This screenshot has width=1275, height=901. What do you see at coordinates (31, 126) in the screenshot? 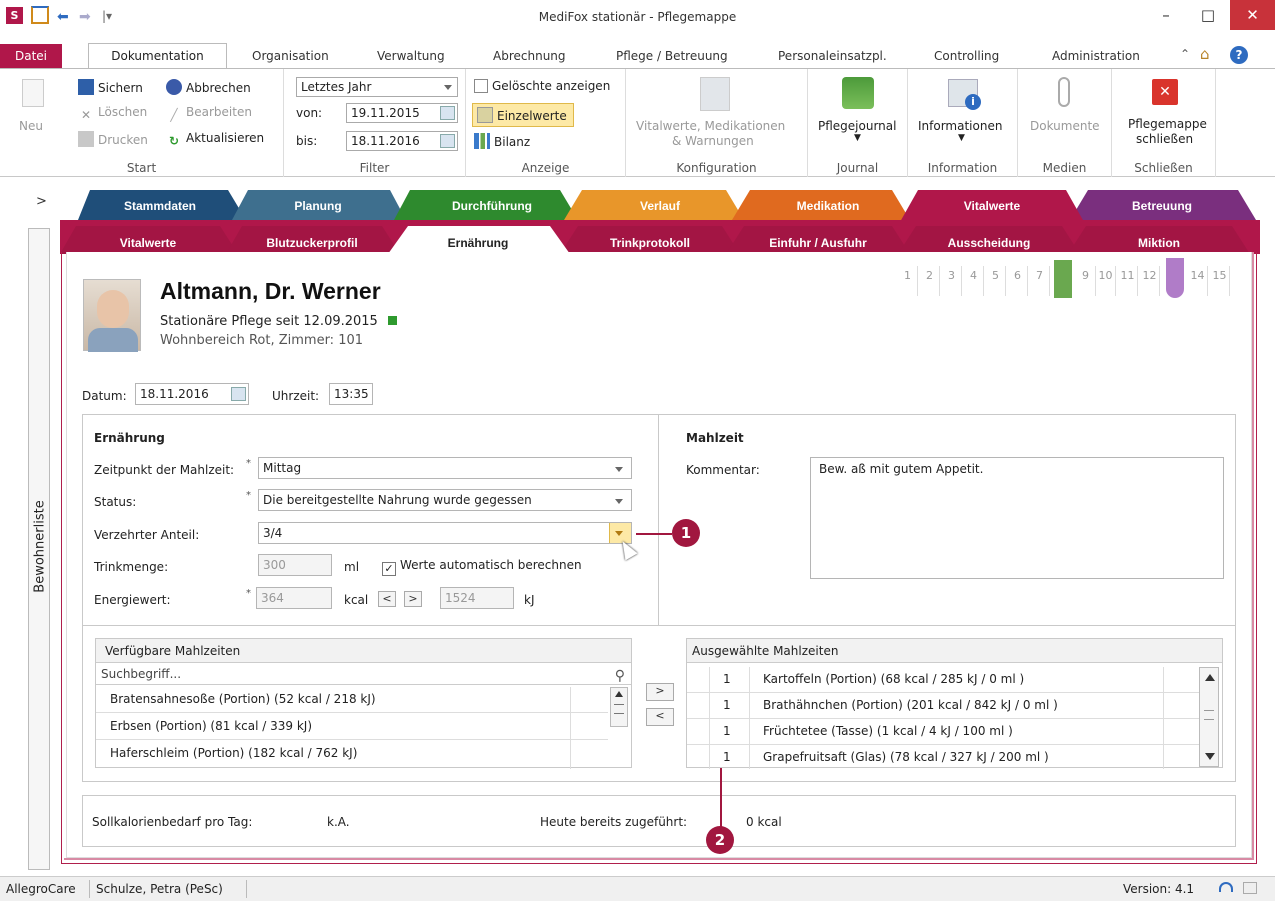
I see `new-button: Neu` at bounding box center [31, 126].